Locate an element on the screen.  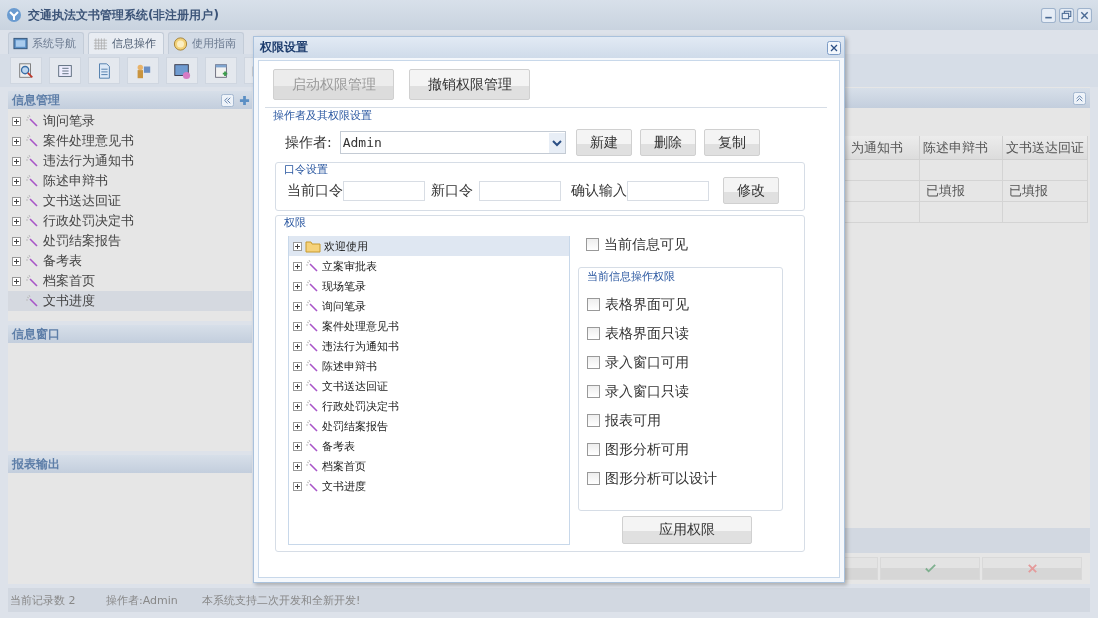
column-header: 为通知书 is located at coordinates (882, 148).